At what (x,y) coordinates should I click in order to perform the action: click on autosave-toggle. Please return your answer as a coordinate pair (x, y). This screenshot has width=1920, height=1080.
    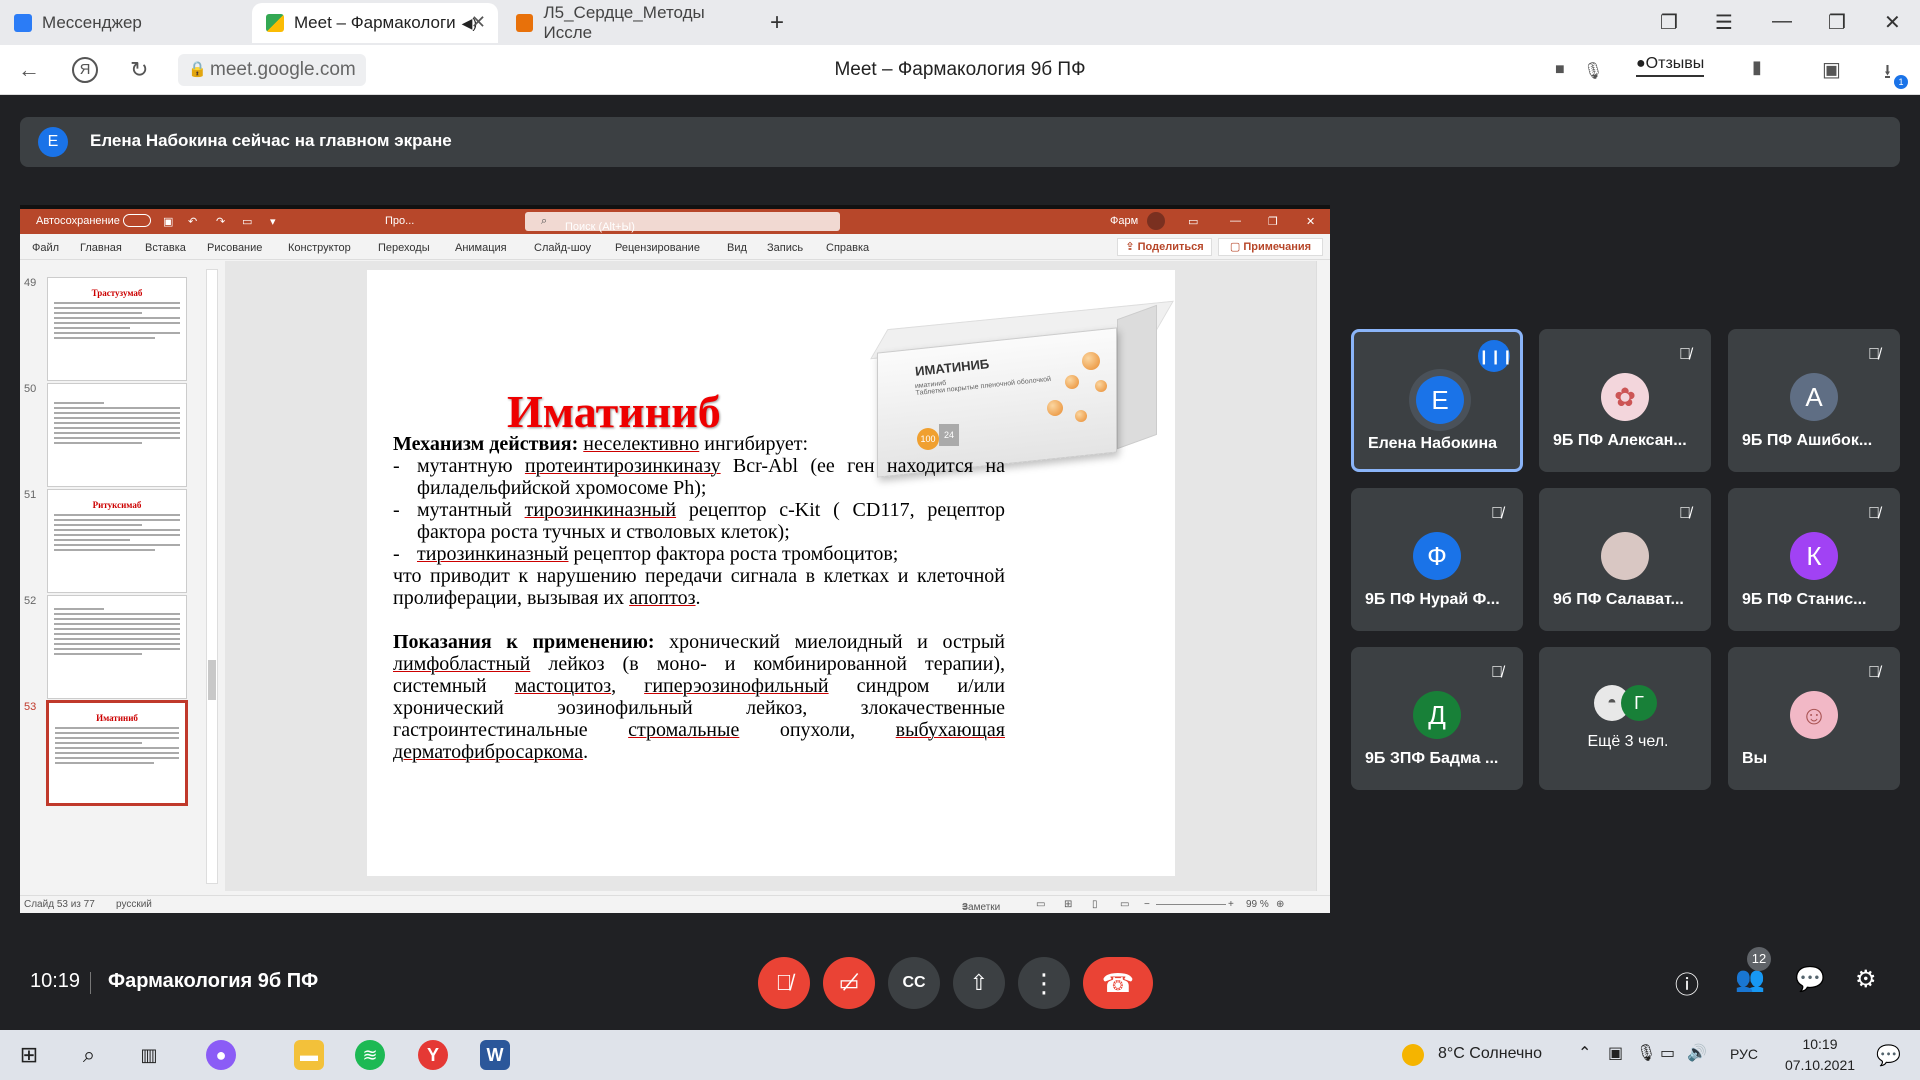
    Looking at the image, I should click on (137, 220).